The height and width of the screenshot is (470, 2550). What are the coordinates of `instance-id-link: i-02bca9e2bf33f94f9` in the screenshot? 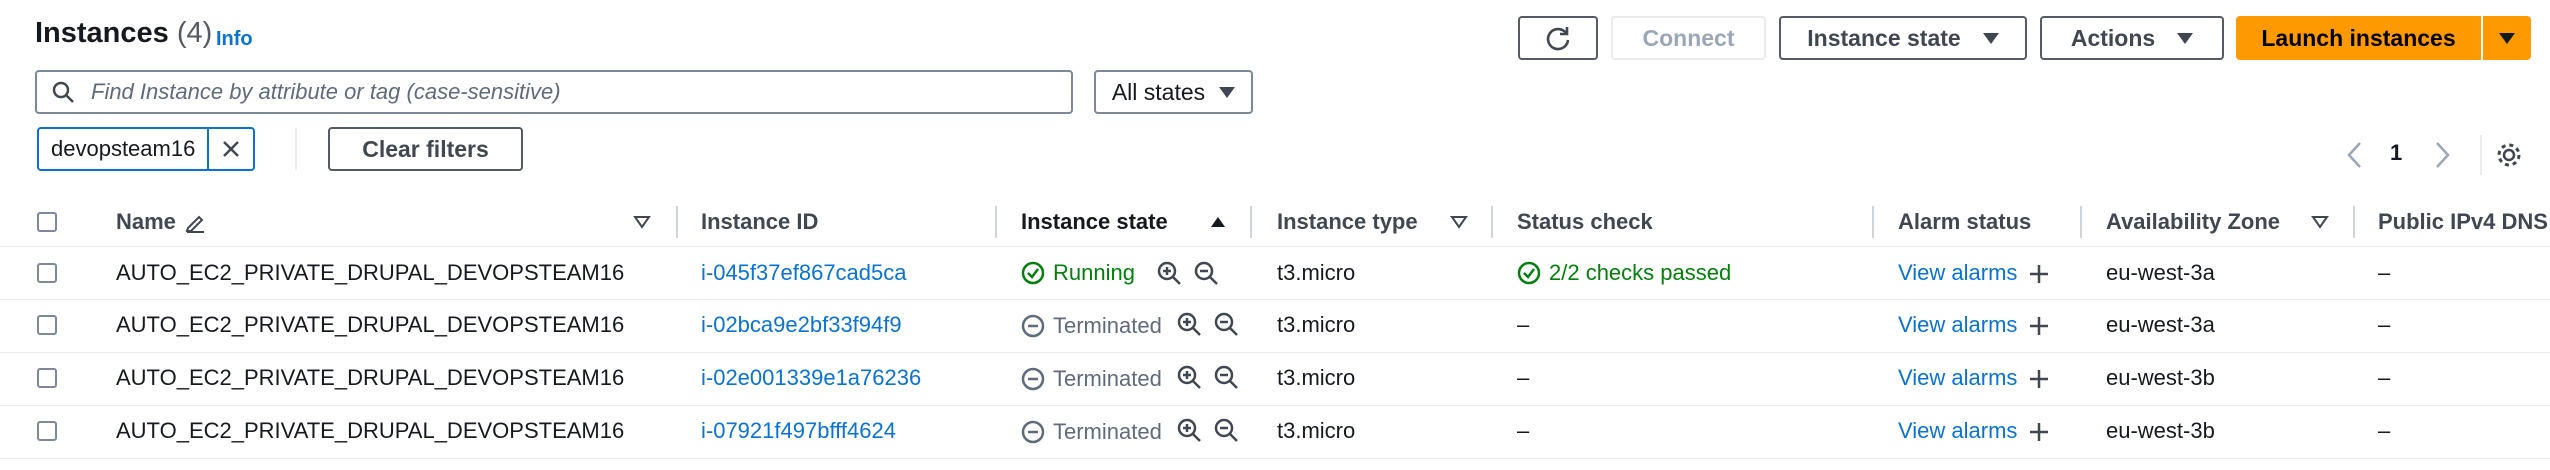 It's located at (801, 325).